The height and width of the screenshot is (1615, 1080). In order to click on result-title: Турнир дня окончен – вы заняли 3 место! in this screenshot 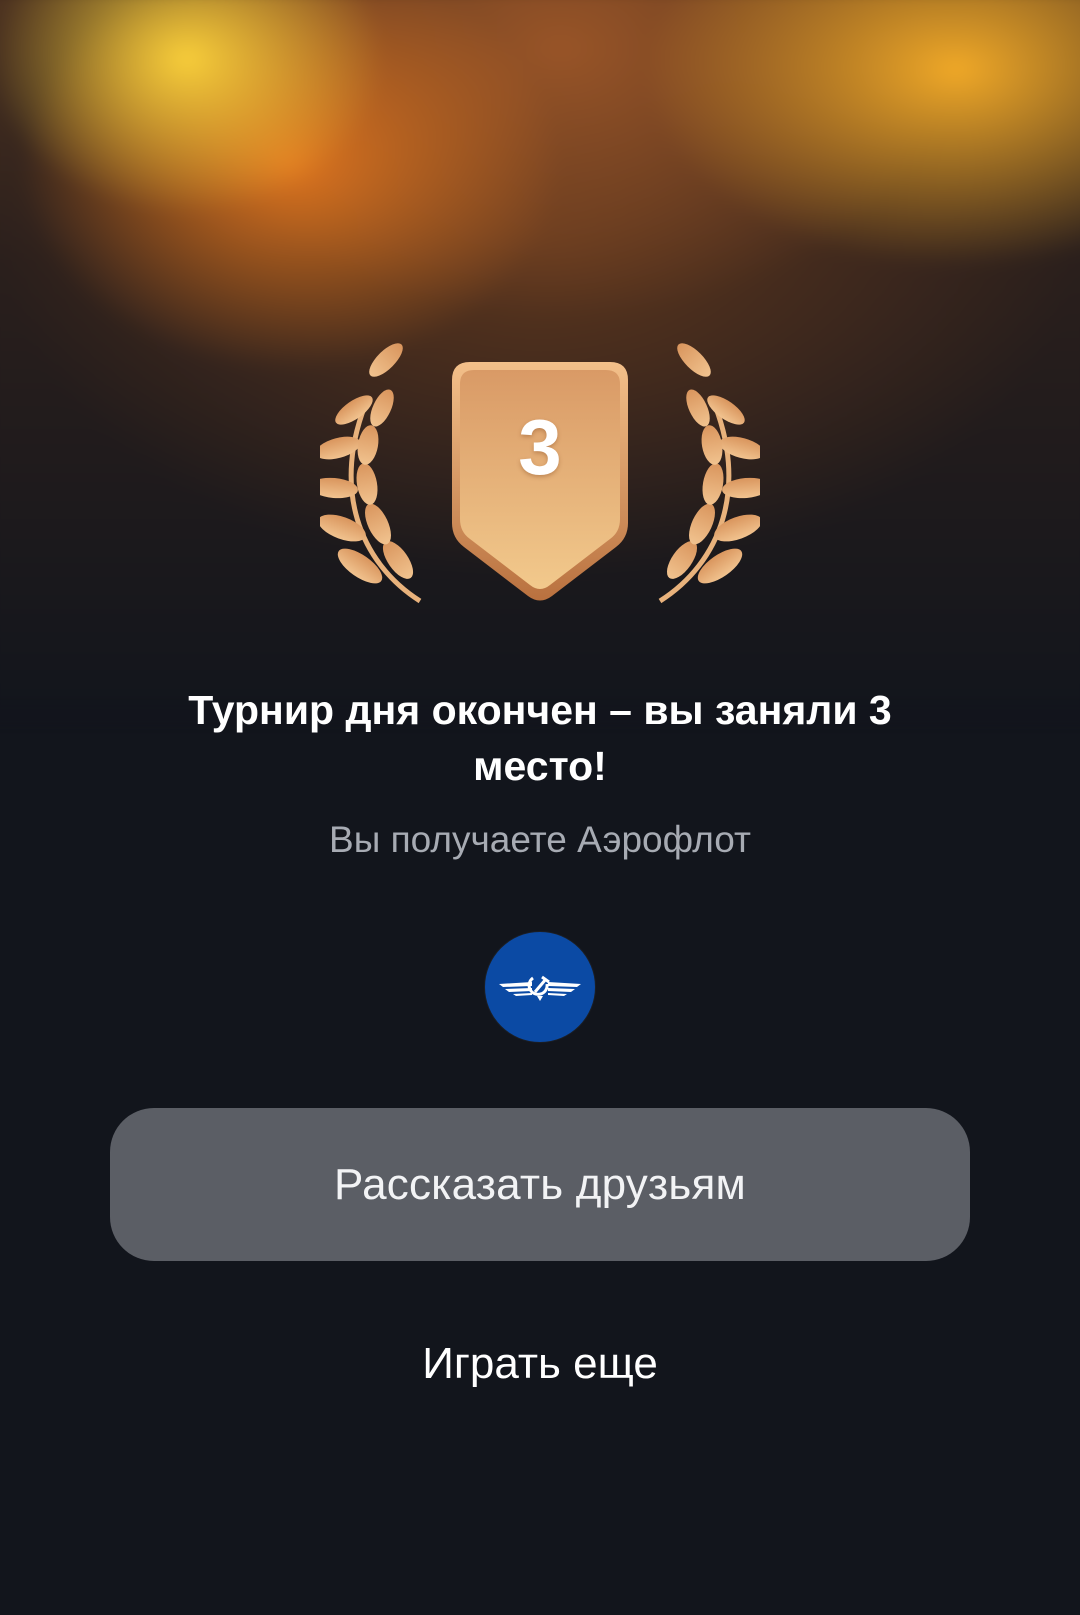, I will do `click(540, 738)`.